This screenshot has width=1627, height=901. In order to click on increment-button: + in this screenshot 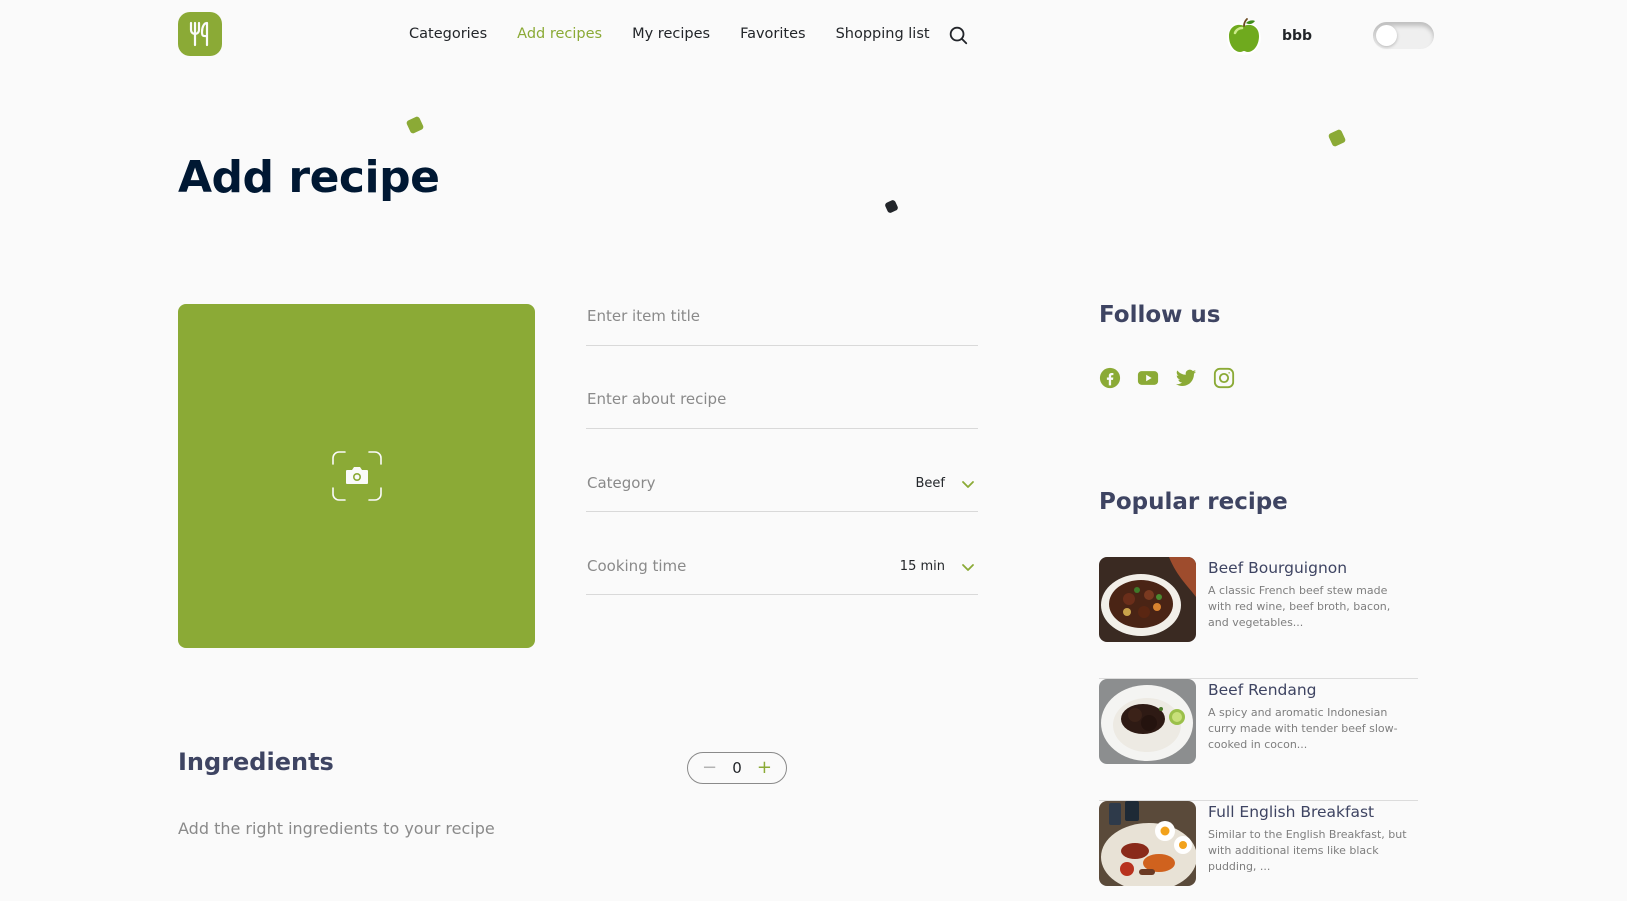, I will do `click(764, 768)`.